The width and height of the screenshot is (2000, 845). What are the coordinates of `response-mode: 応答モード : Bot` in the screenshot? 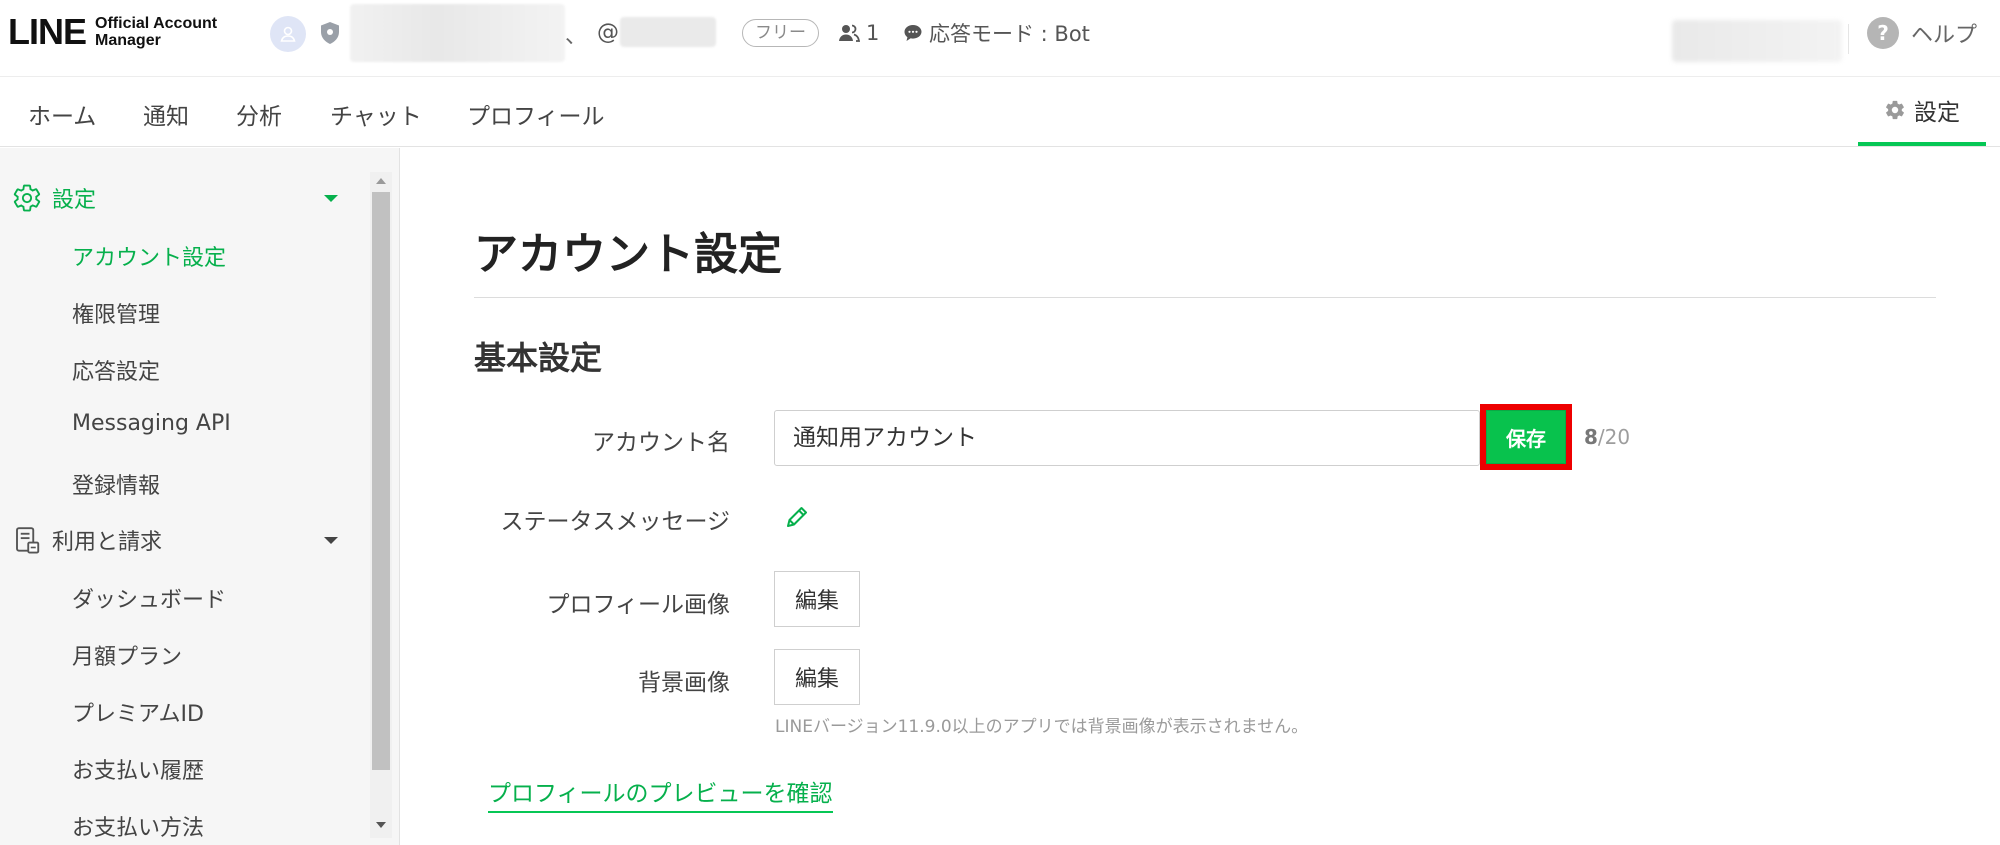 It's located at (996, 33).